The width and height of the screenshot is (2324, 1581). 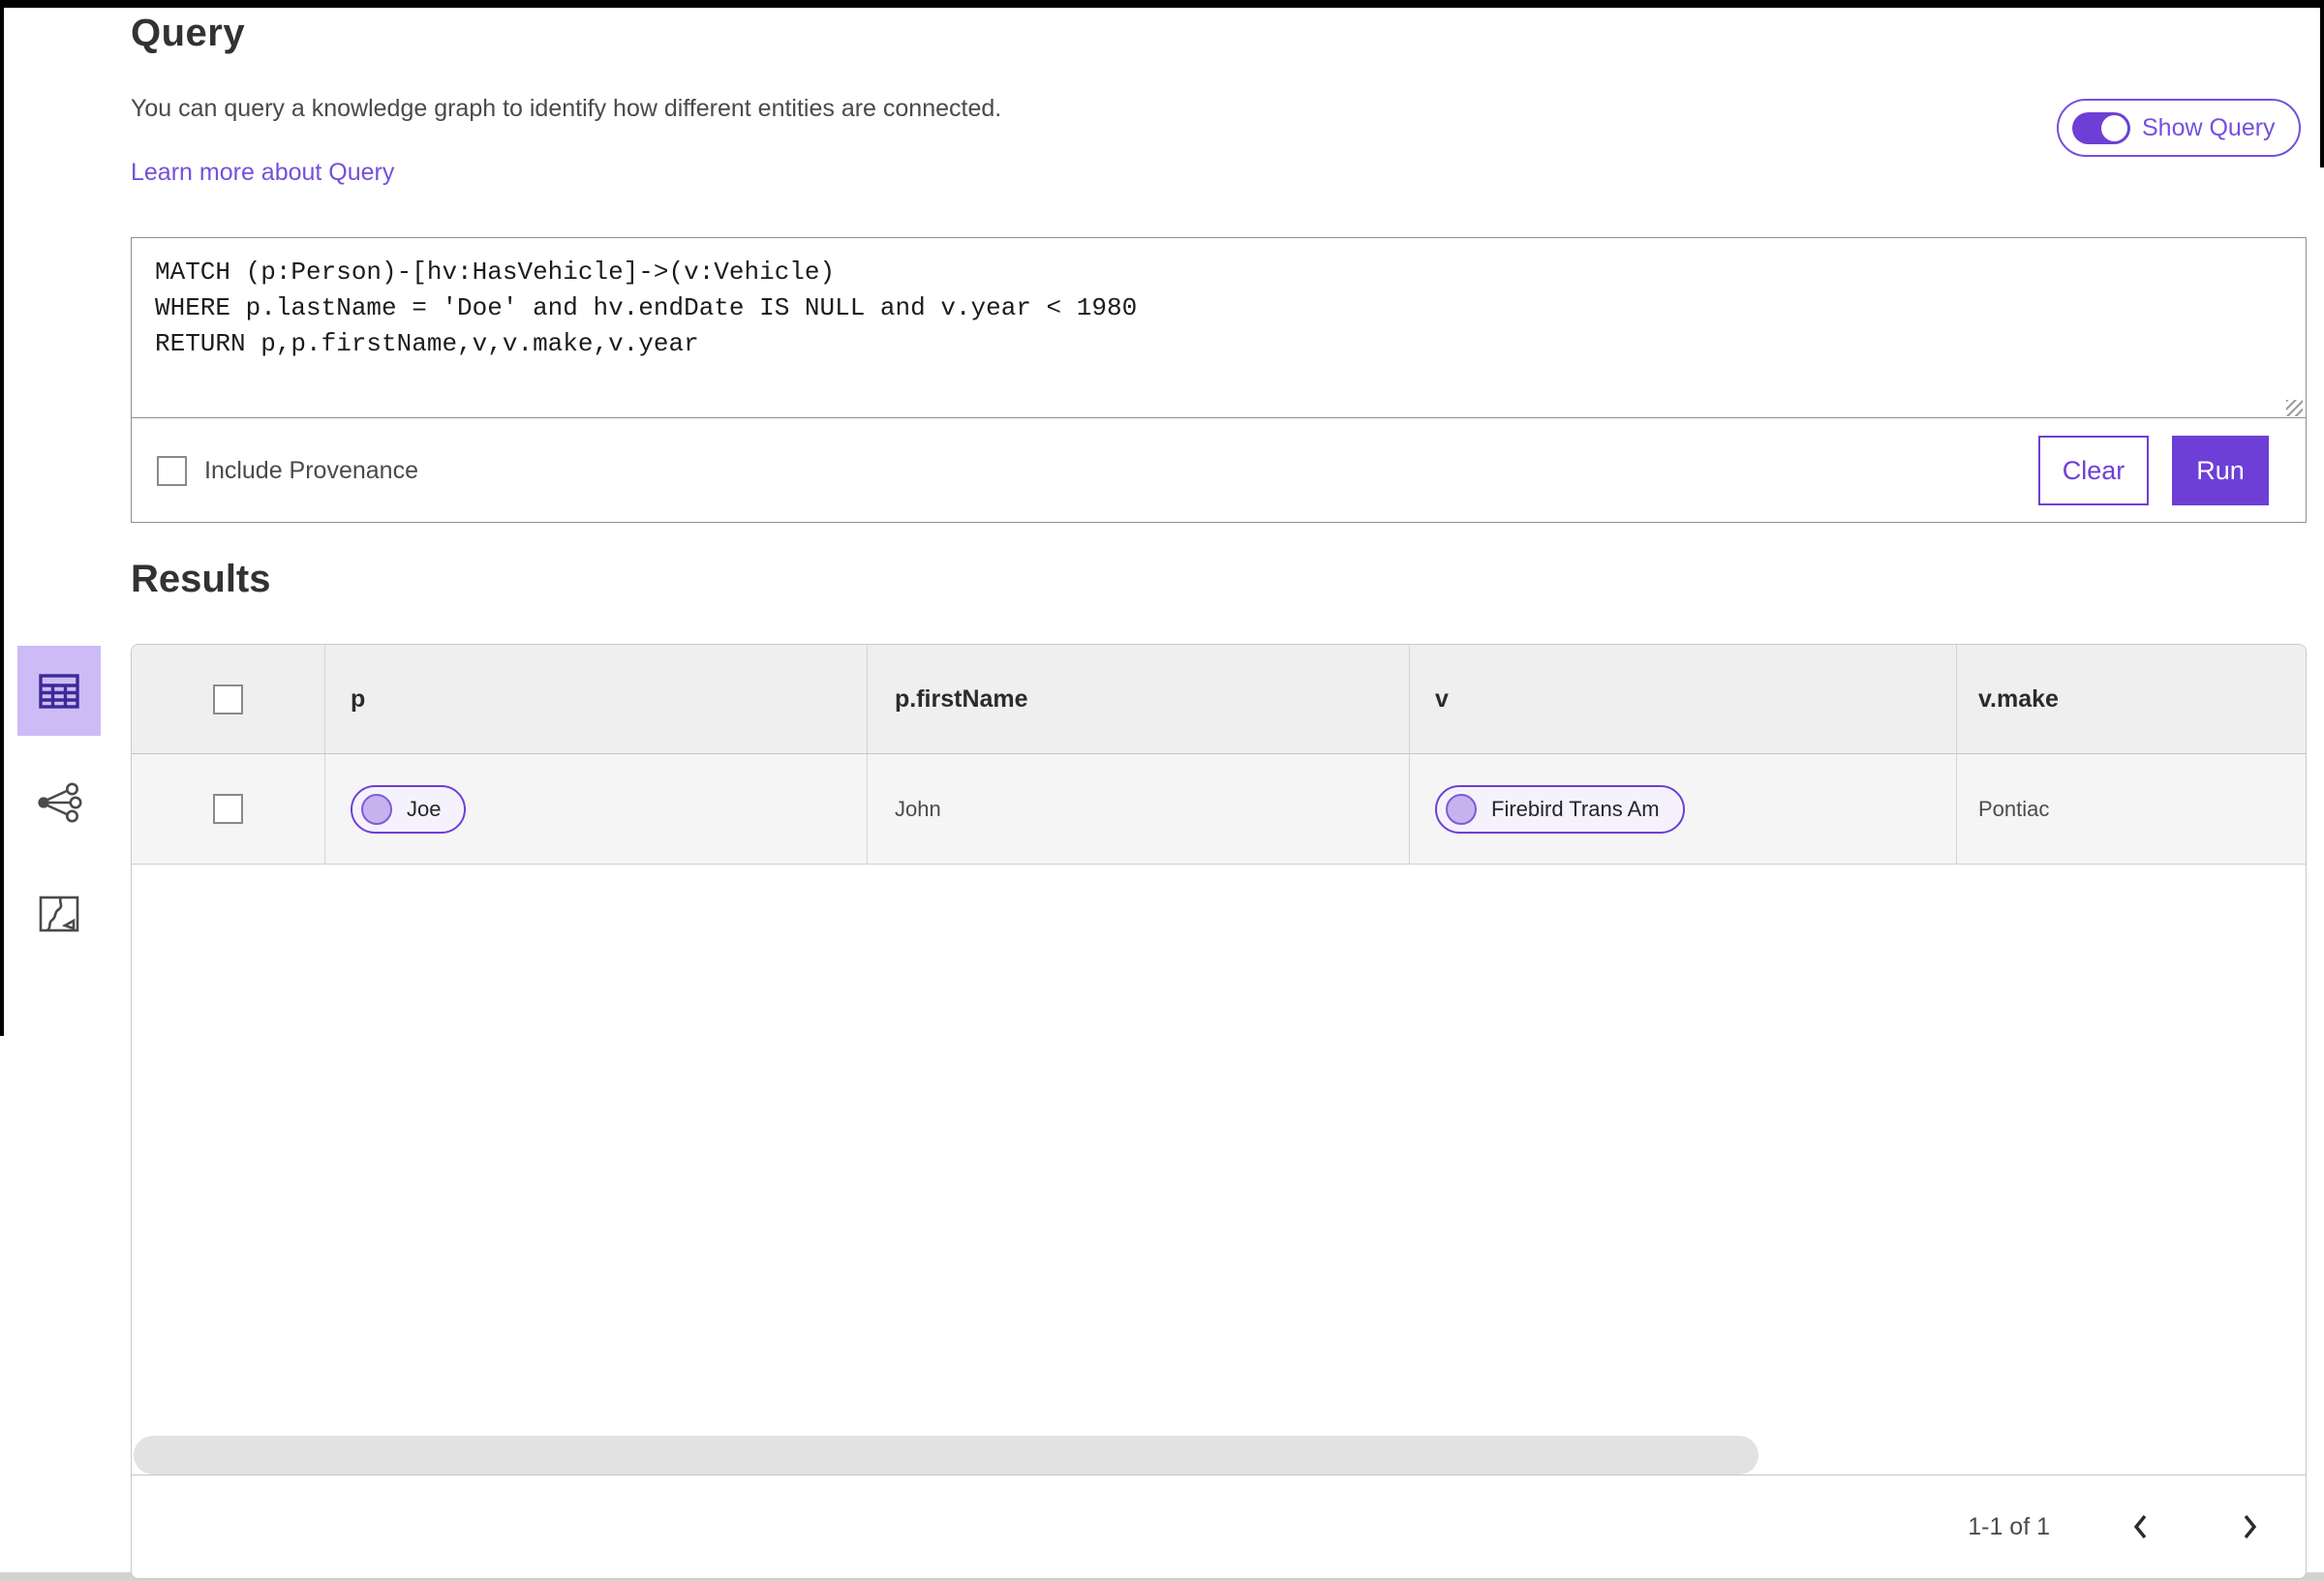 I want to click on entity-pill-label: Joe, so click(x=425, y=808).